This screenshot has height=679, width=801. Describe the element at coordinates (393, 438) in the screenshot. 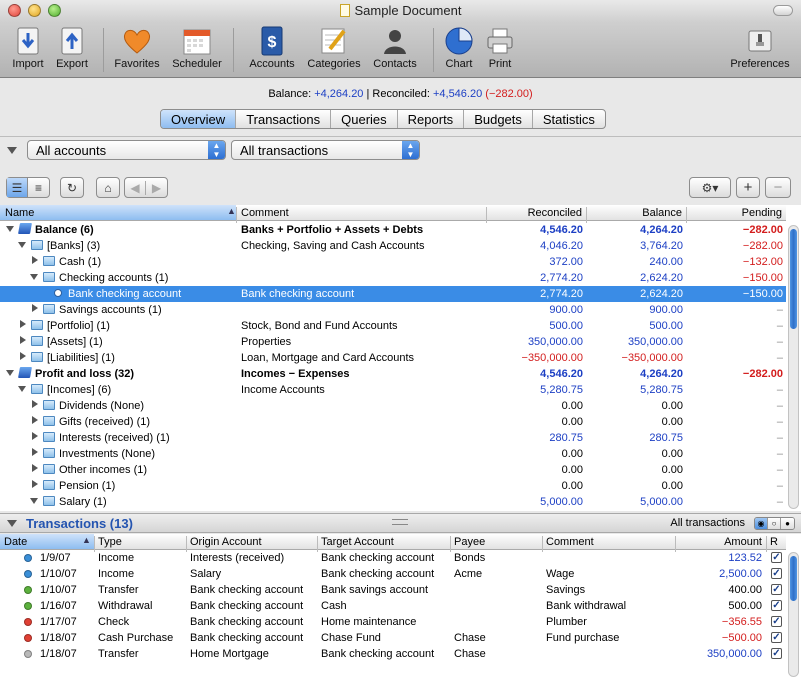

I see `account-row: Interests (received) (1) 280.75 280.75 –` at that location.